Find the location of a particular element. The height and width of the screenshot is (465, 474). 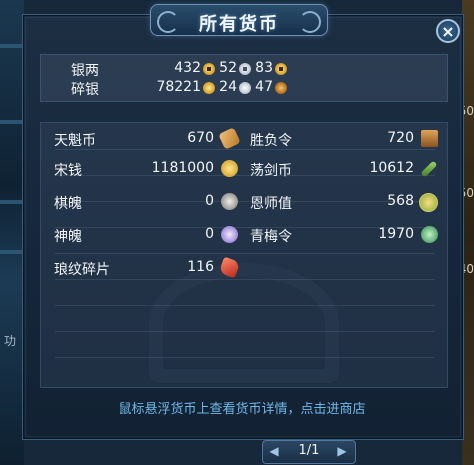

silver-row-tael: 银两 432 52 83 is located at coordinates (181, 70).